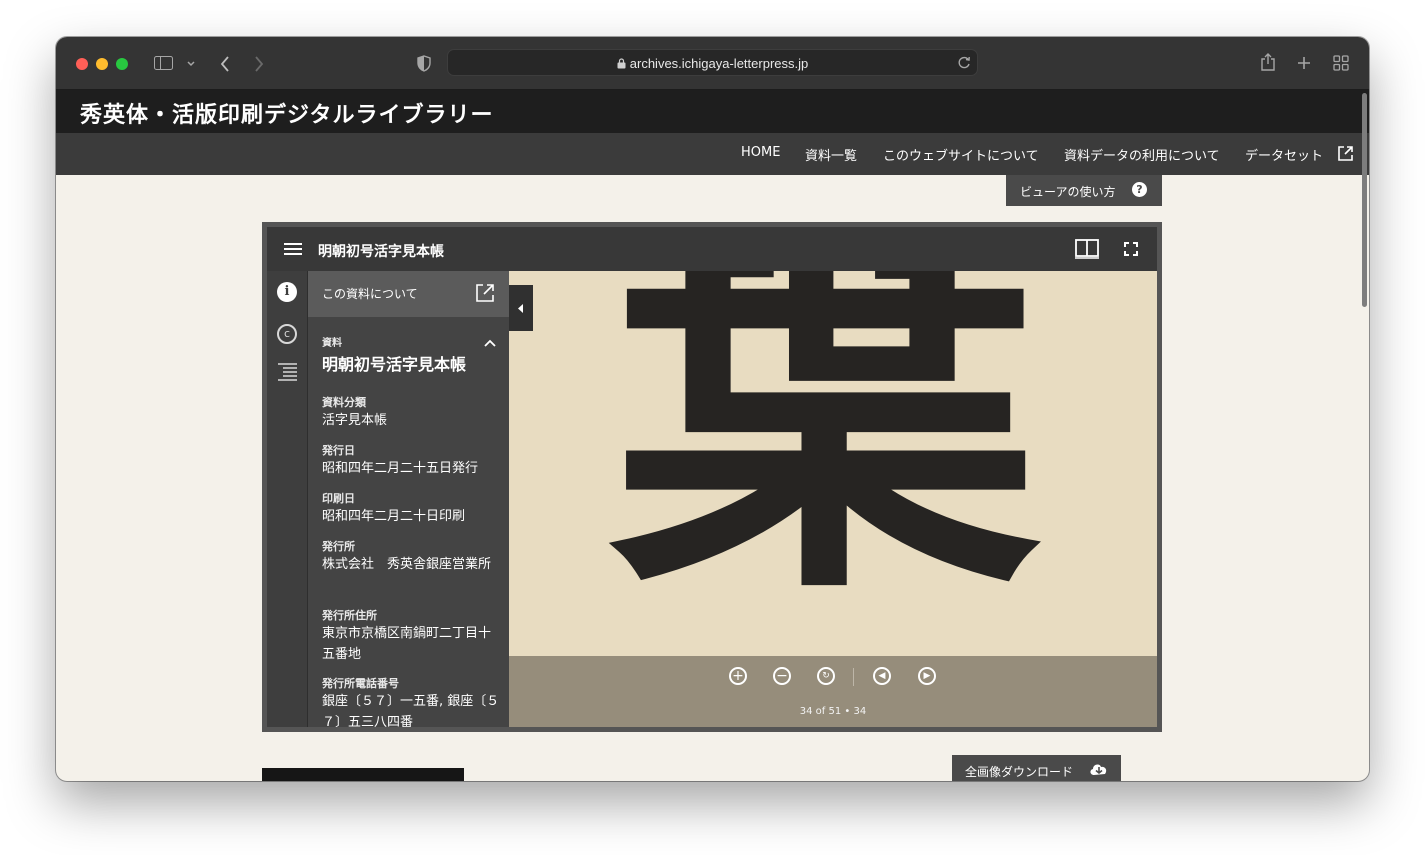 The width and height of the screenshot is (1425, 855). I want to click on info-icon: i, so click(287, 292).